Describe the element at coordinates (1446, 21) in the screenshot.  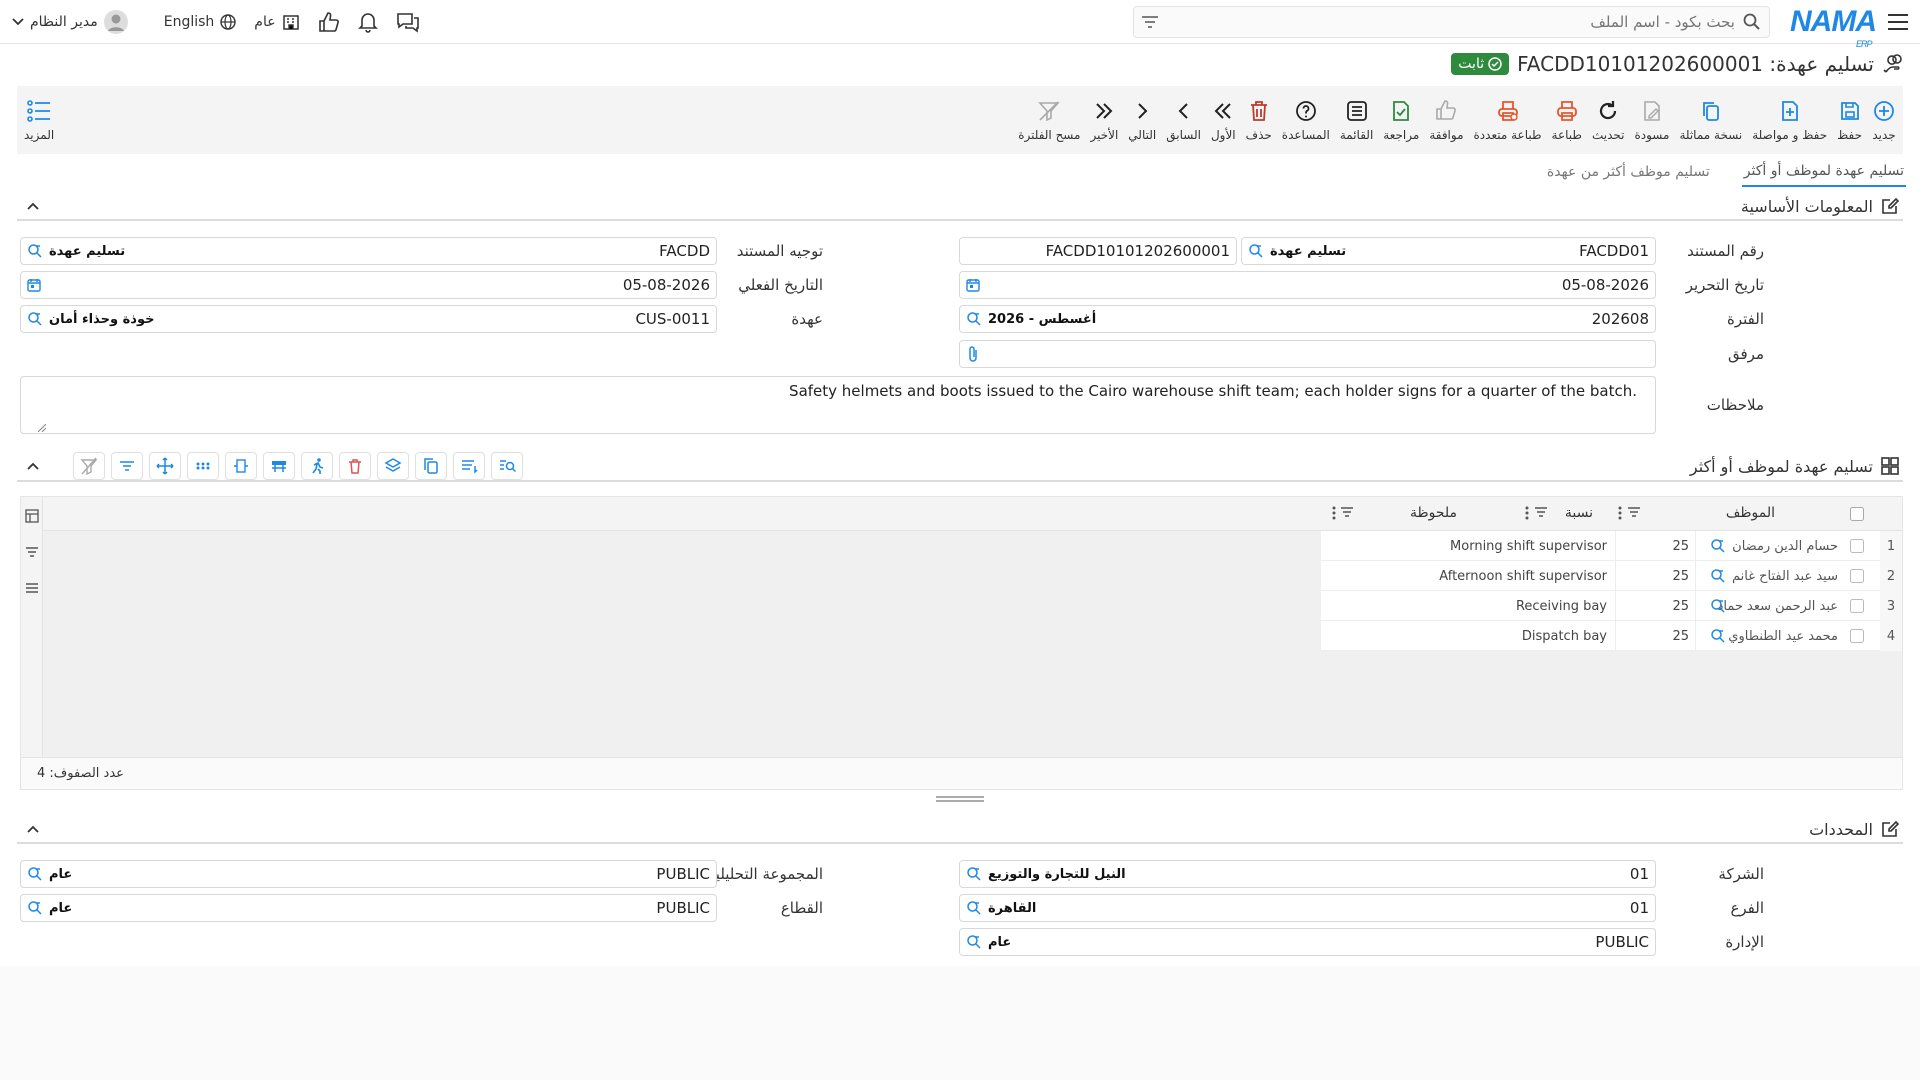
I see `search-input` at that location.